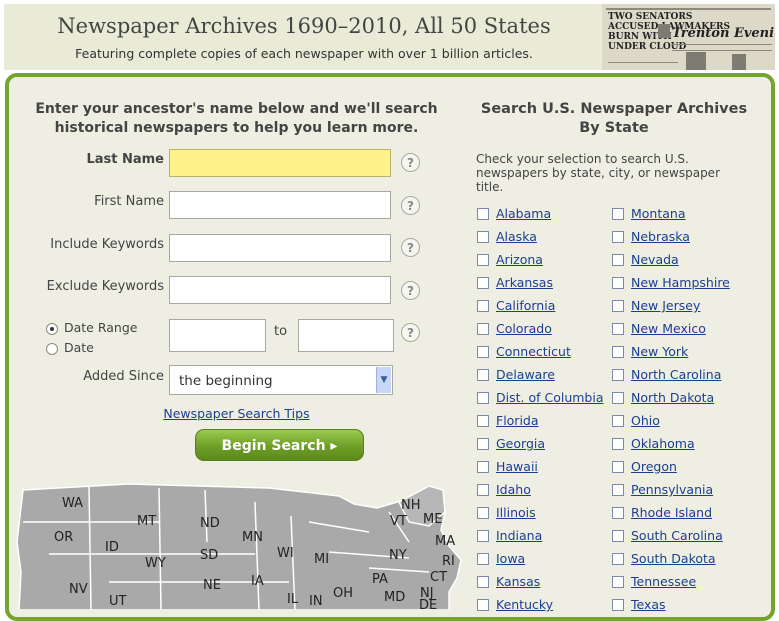 The height and width of the screenshot is (621, 779). I want to click on date-radio, so click(52, 349).